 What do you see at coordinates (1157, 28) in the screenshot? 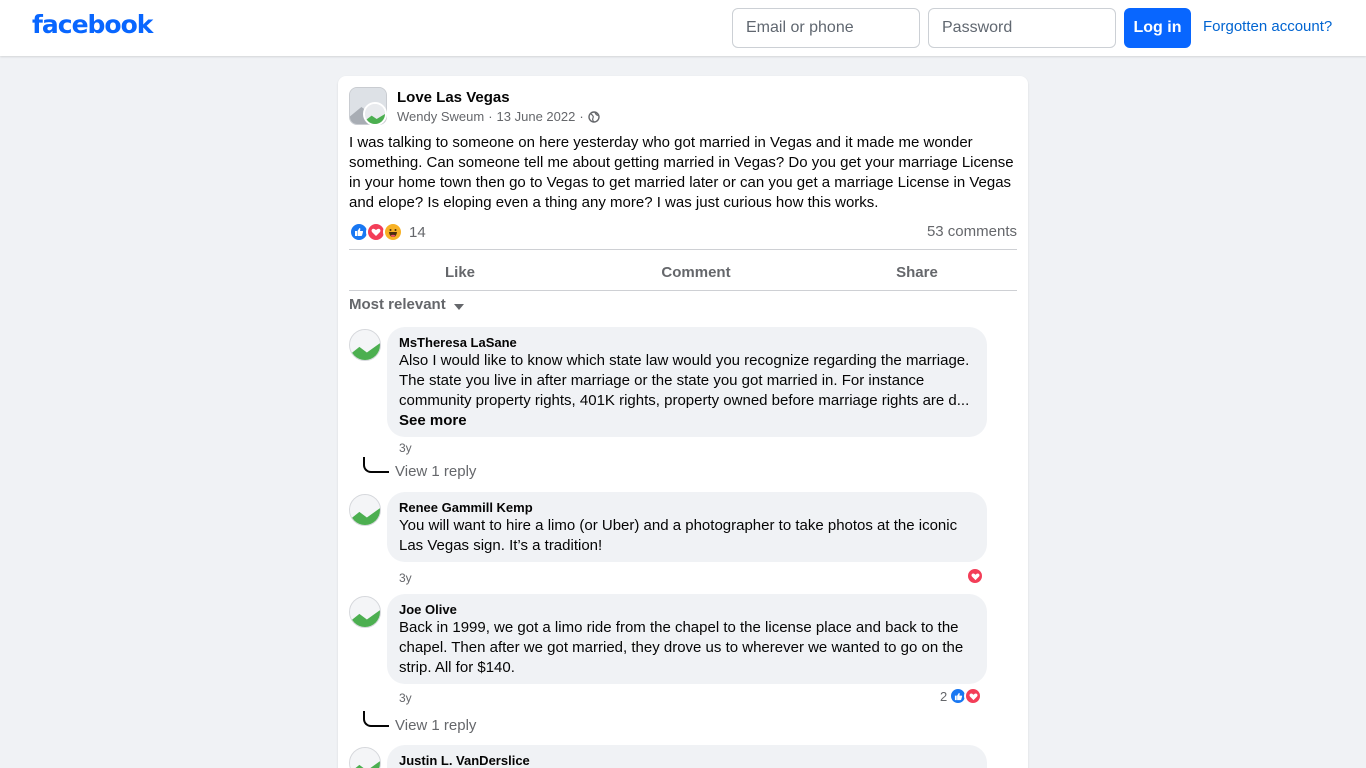
I see `login-button: Log in` at bounding box center [1157, 28].